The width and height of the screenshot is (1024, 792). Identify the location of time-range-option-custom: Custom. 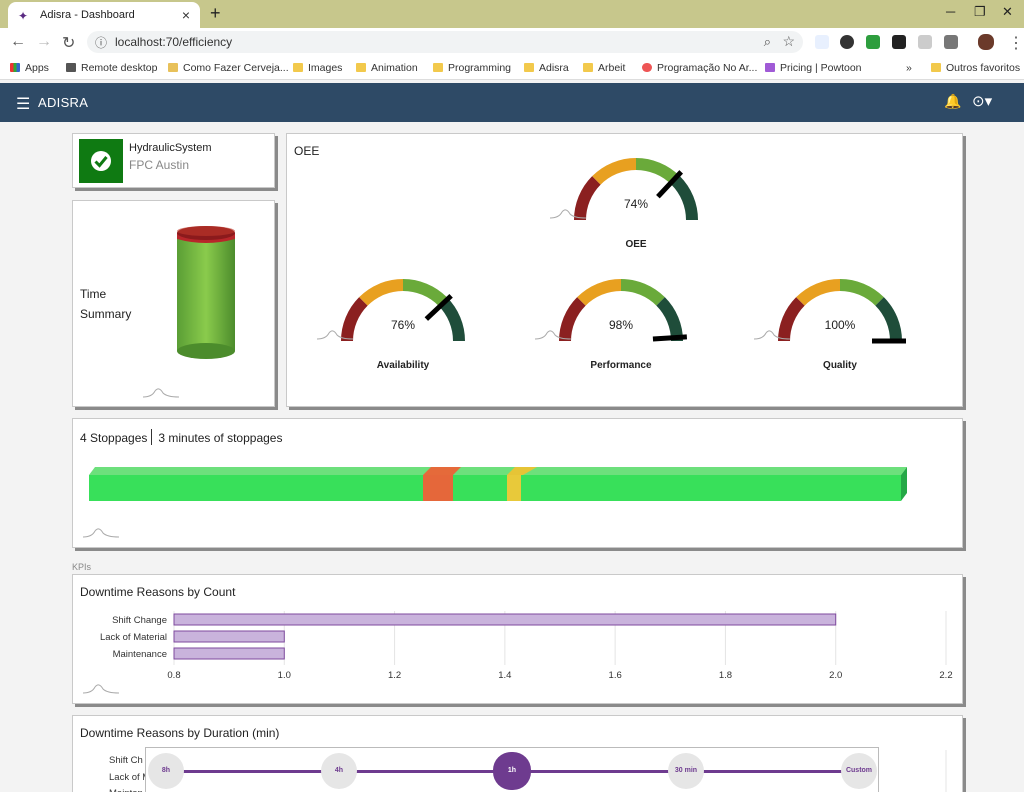
(859, 771).